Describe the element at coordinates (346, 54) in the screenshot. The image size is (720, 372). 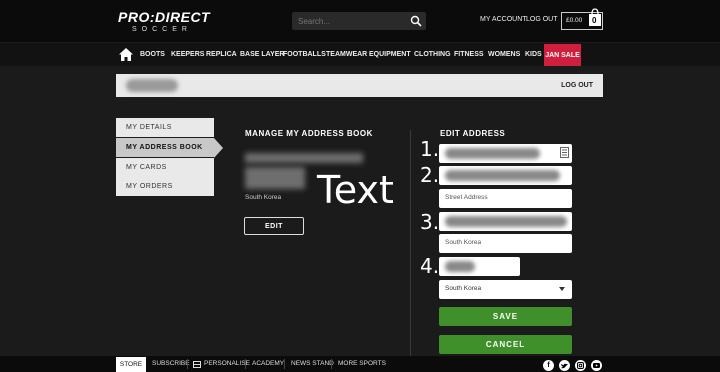
I see `nav-teamwear: TEAMWEAR` at that location.